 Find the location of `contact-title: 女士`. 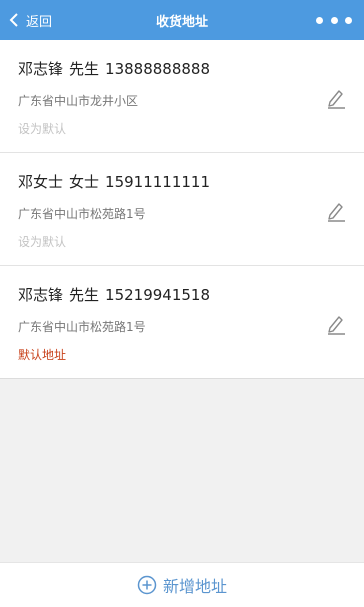

contact-title: 女士 is located at coordinates (84, 182).